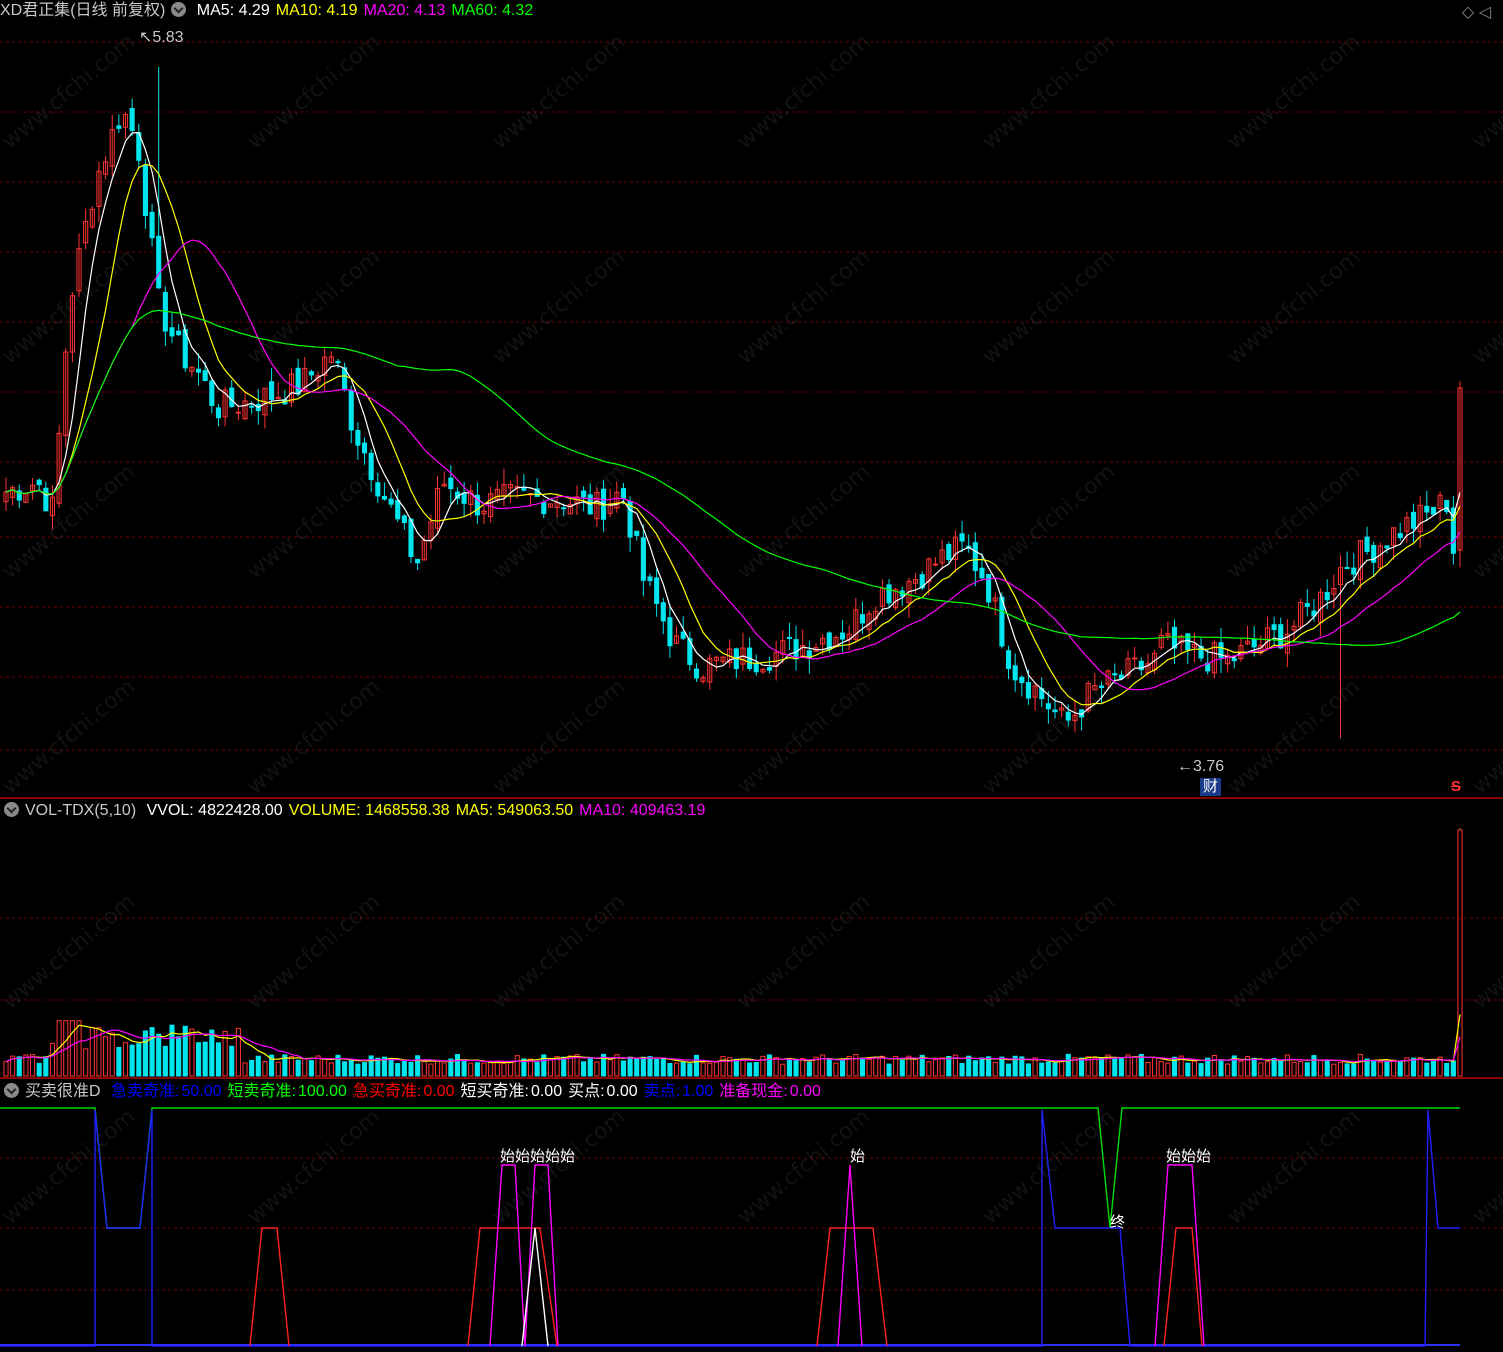 This screenshot has height=1352, width=1503. I want to click on signal-label: 终, so click(1118, 1222).